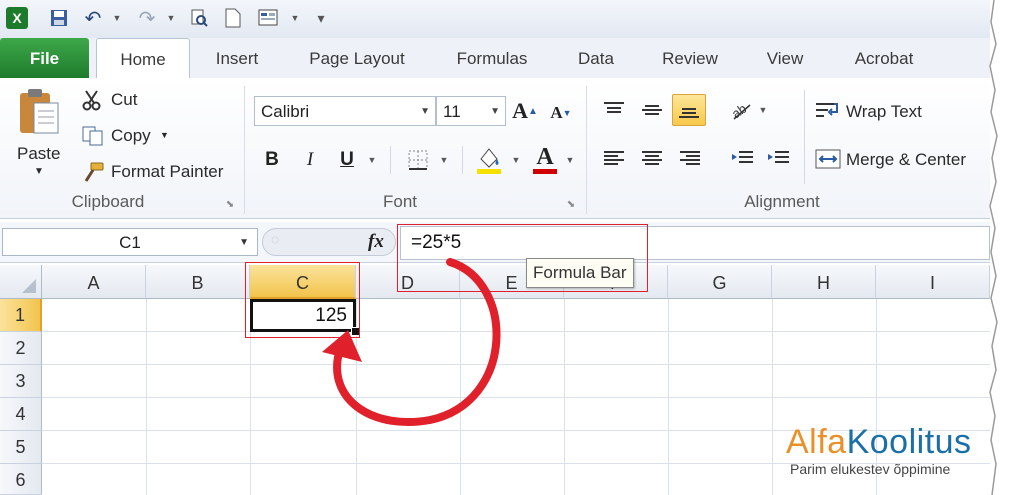 This screenshot has width=1011, height=495. Describe the element at coordinates (38, 154) in the screenshot. I see `paste-button: Paste` at that location.